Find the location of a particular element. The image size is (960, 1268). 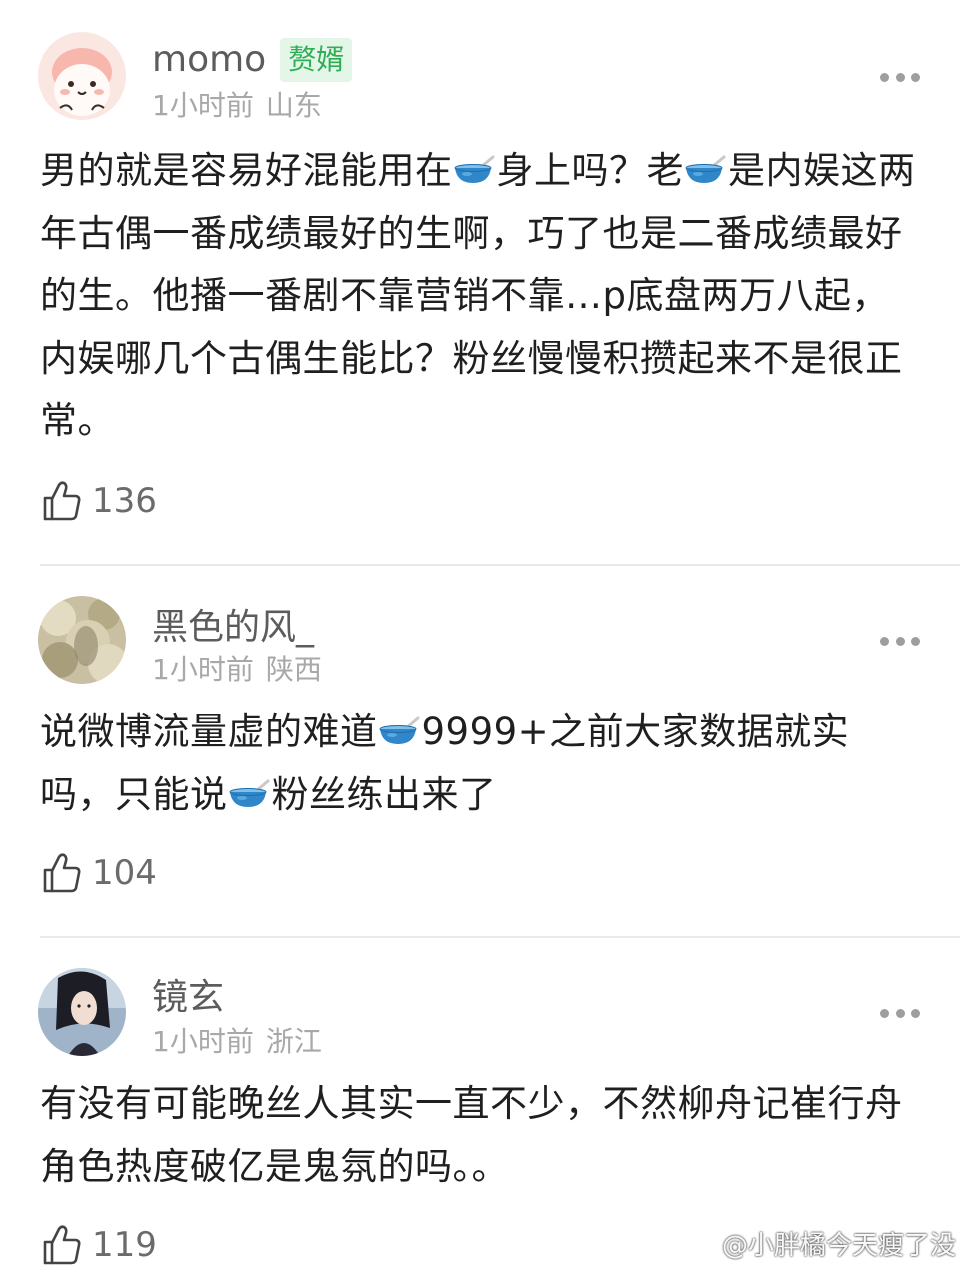

username: 黑色的风_ is located at coordinates (233, 628).